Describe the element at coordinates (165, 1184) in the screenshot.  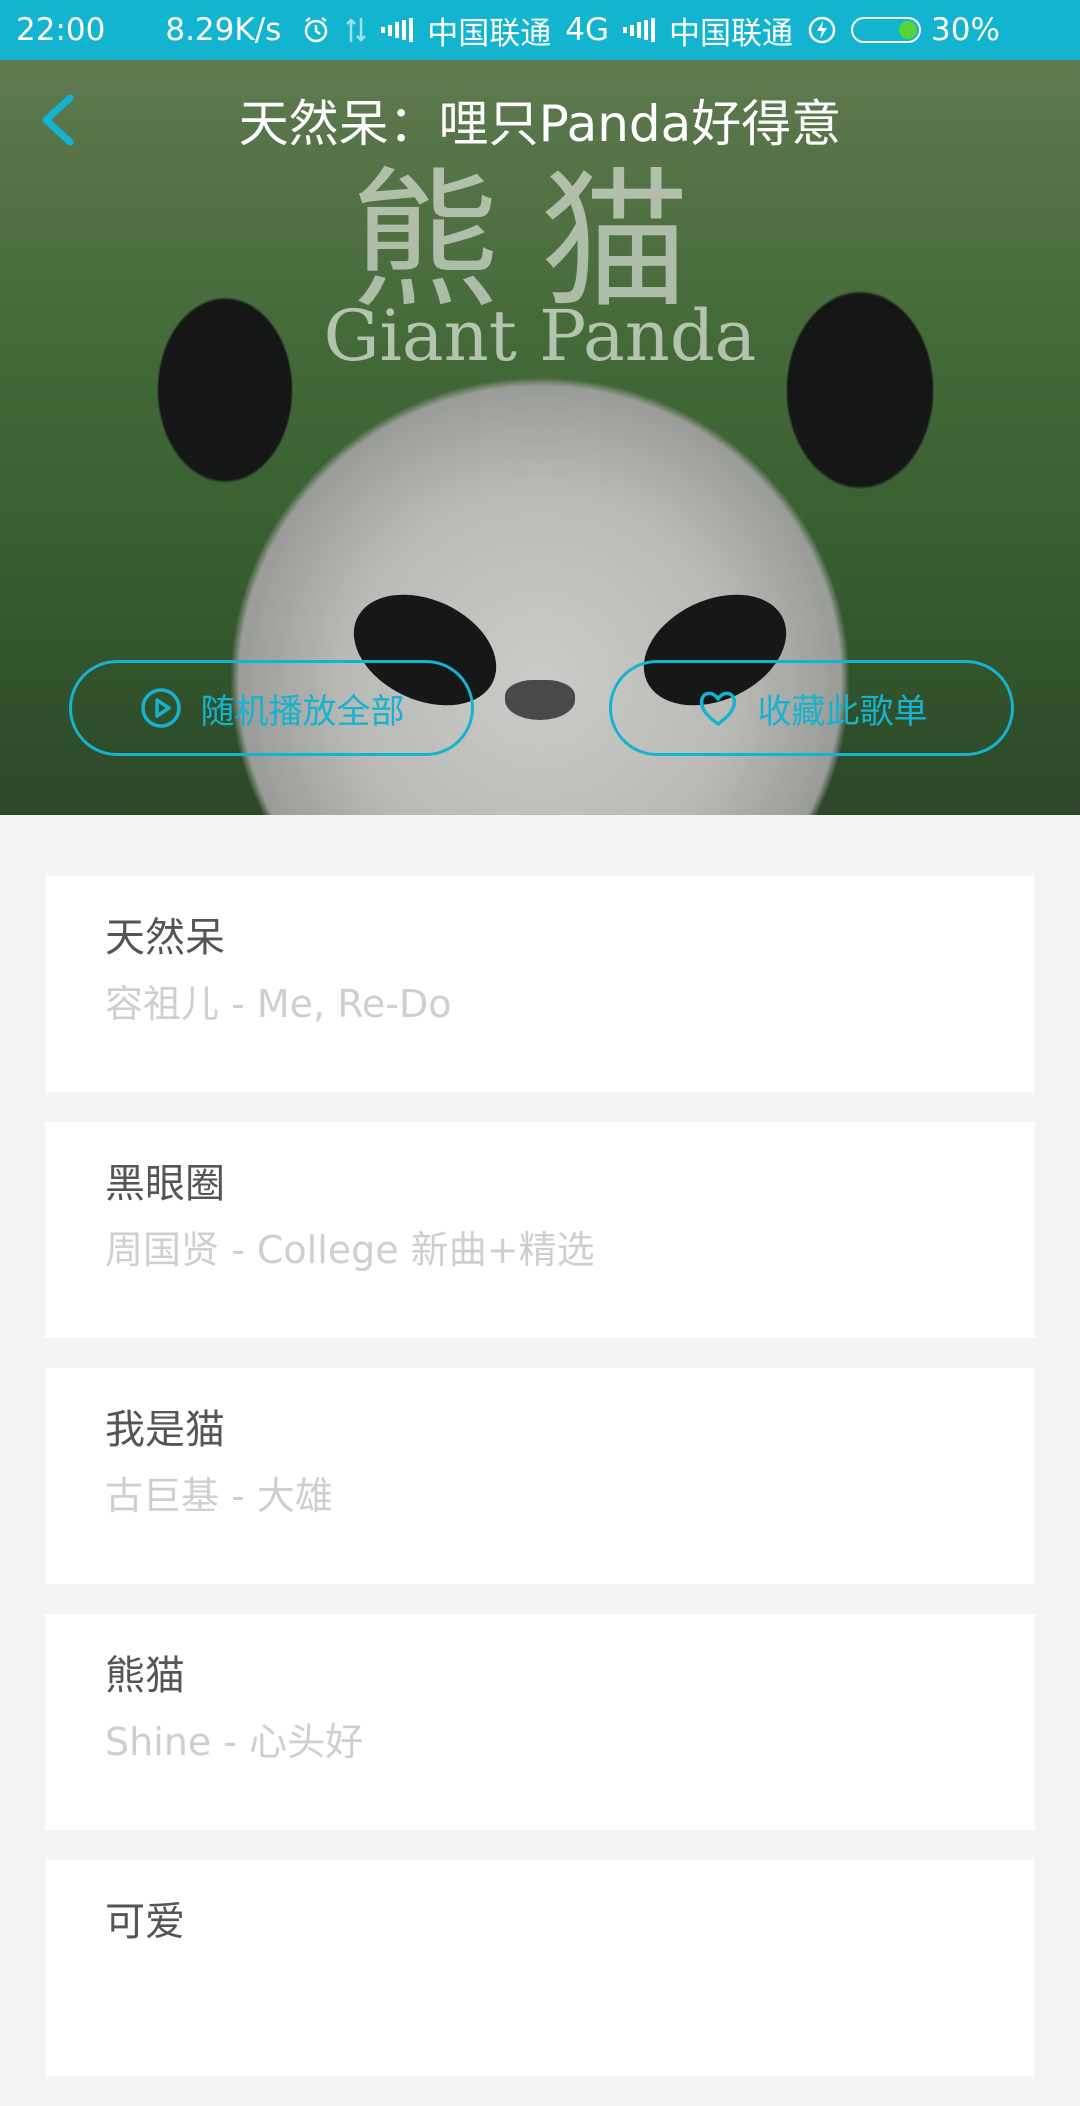
I see `song-title: 黑眼圈` at that location.